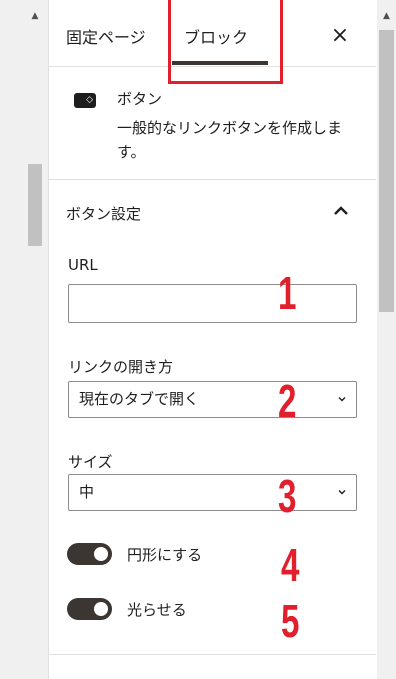  I want to click on link-open-select: 現在のタブで開く, so click(212, 399).